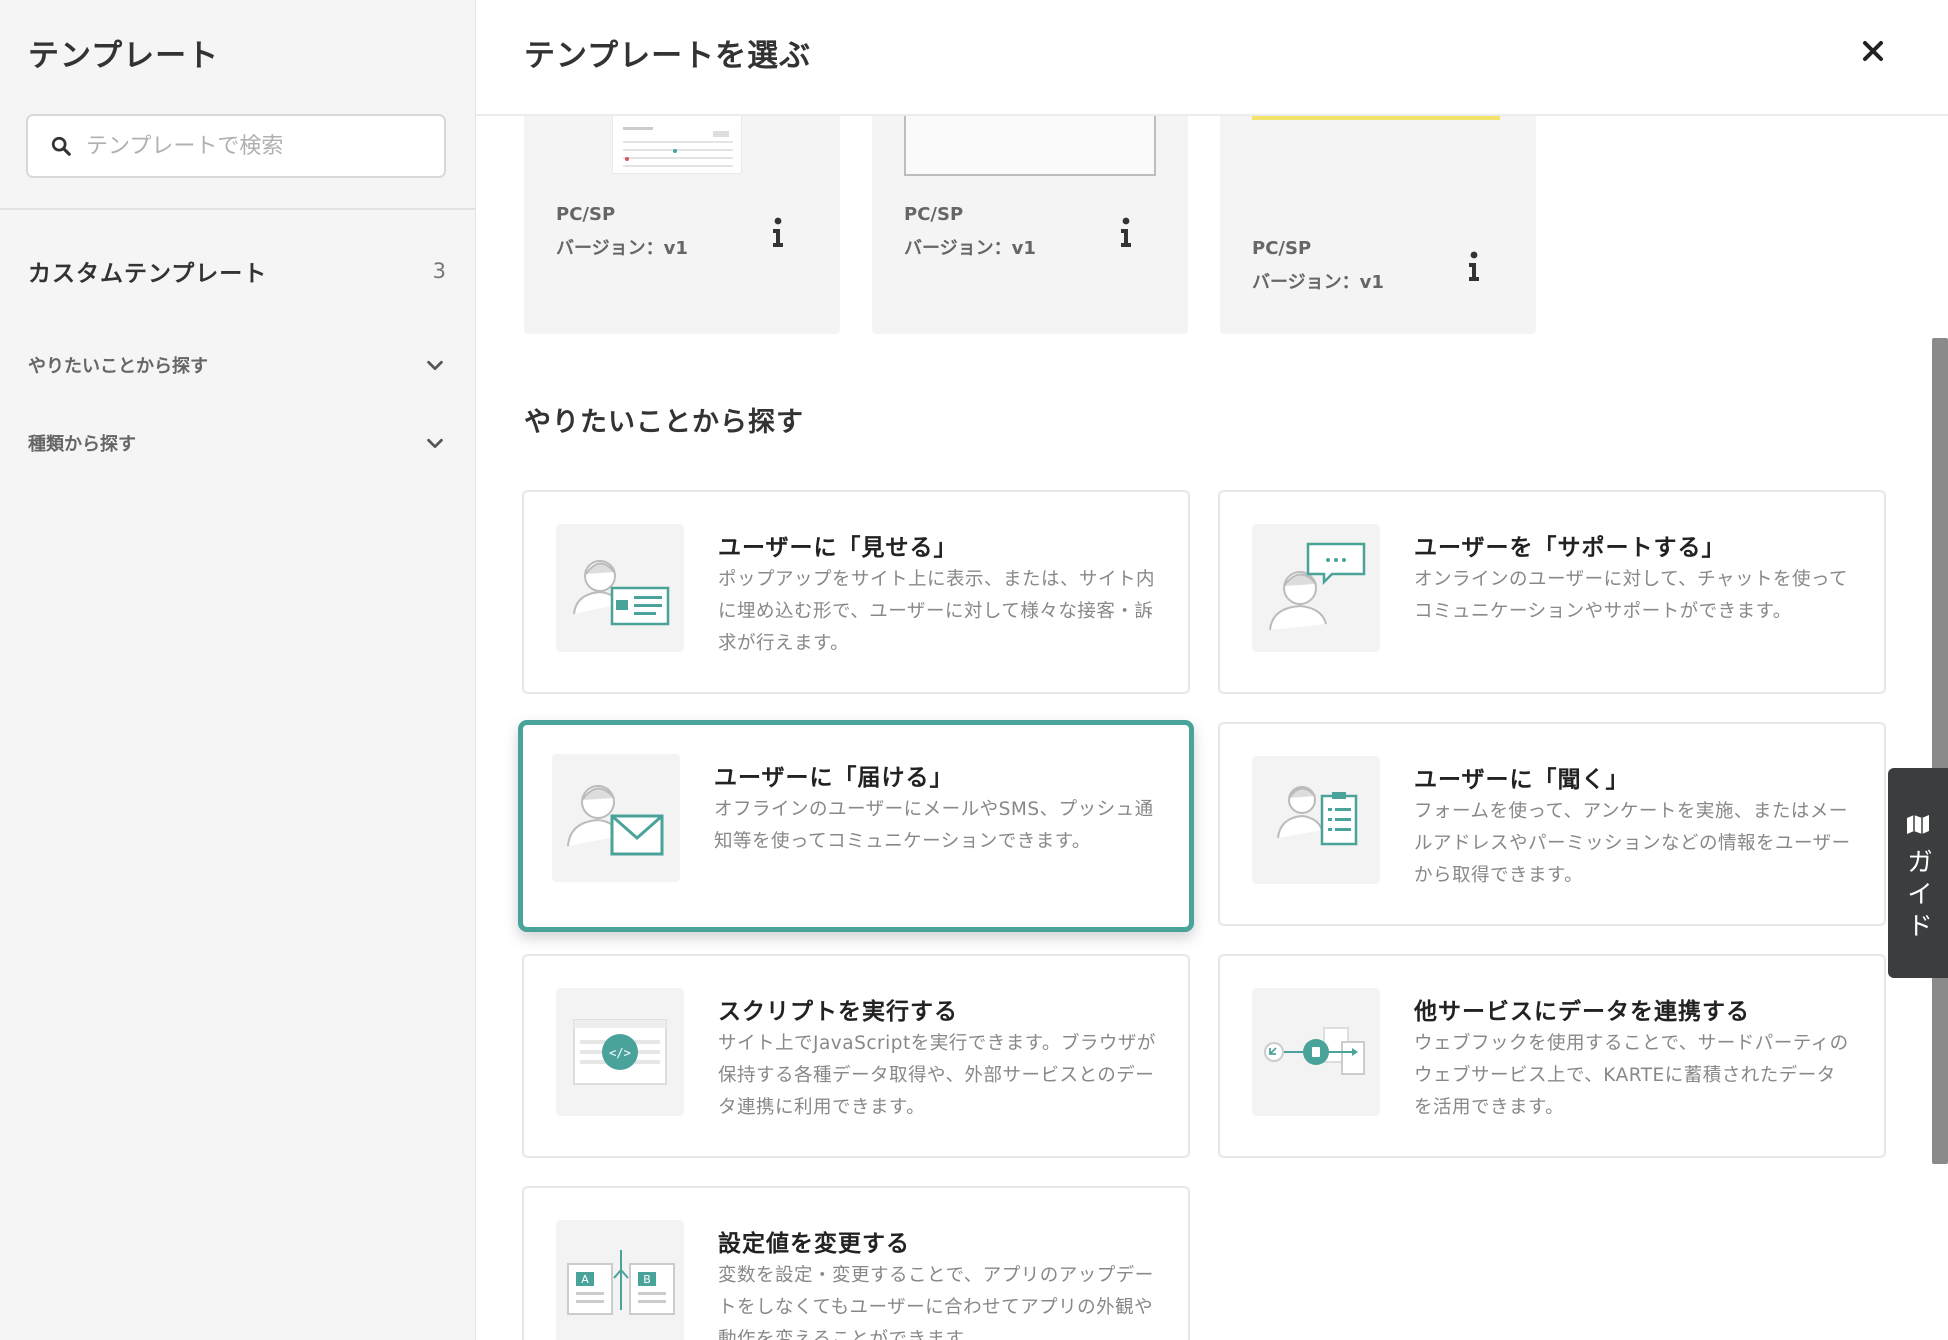  Describe the element at coordinates (1570, 548) in the screenshot. I see `purpose-title: ユーザーを「サポートする」` at that location.